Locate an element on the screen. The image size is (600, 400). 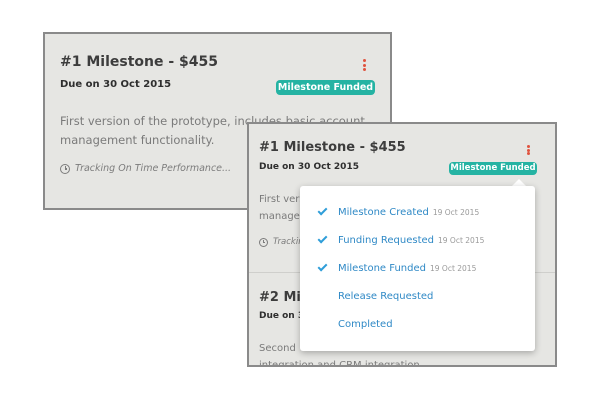
status-label: Release Requested is located at coordinates (386, 296).